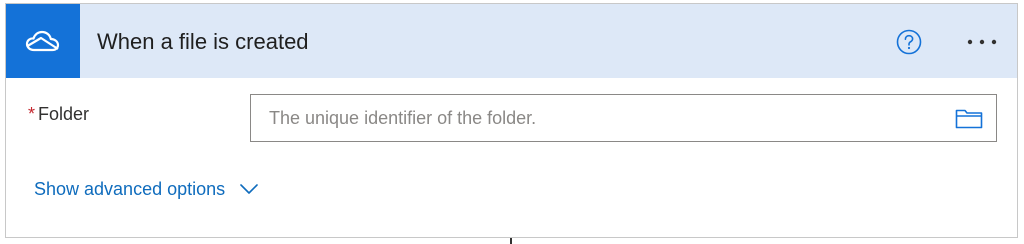 The image size is (1024, 244). What do you see at coordinates (511, 241) in the screenshot?
I see `flow-connector-line` at bounding box center [511, 241].